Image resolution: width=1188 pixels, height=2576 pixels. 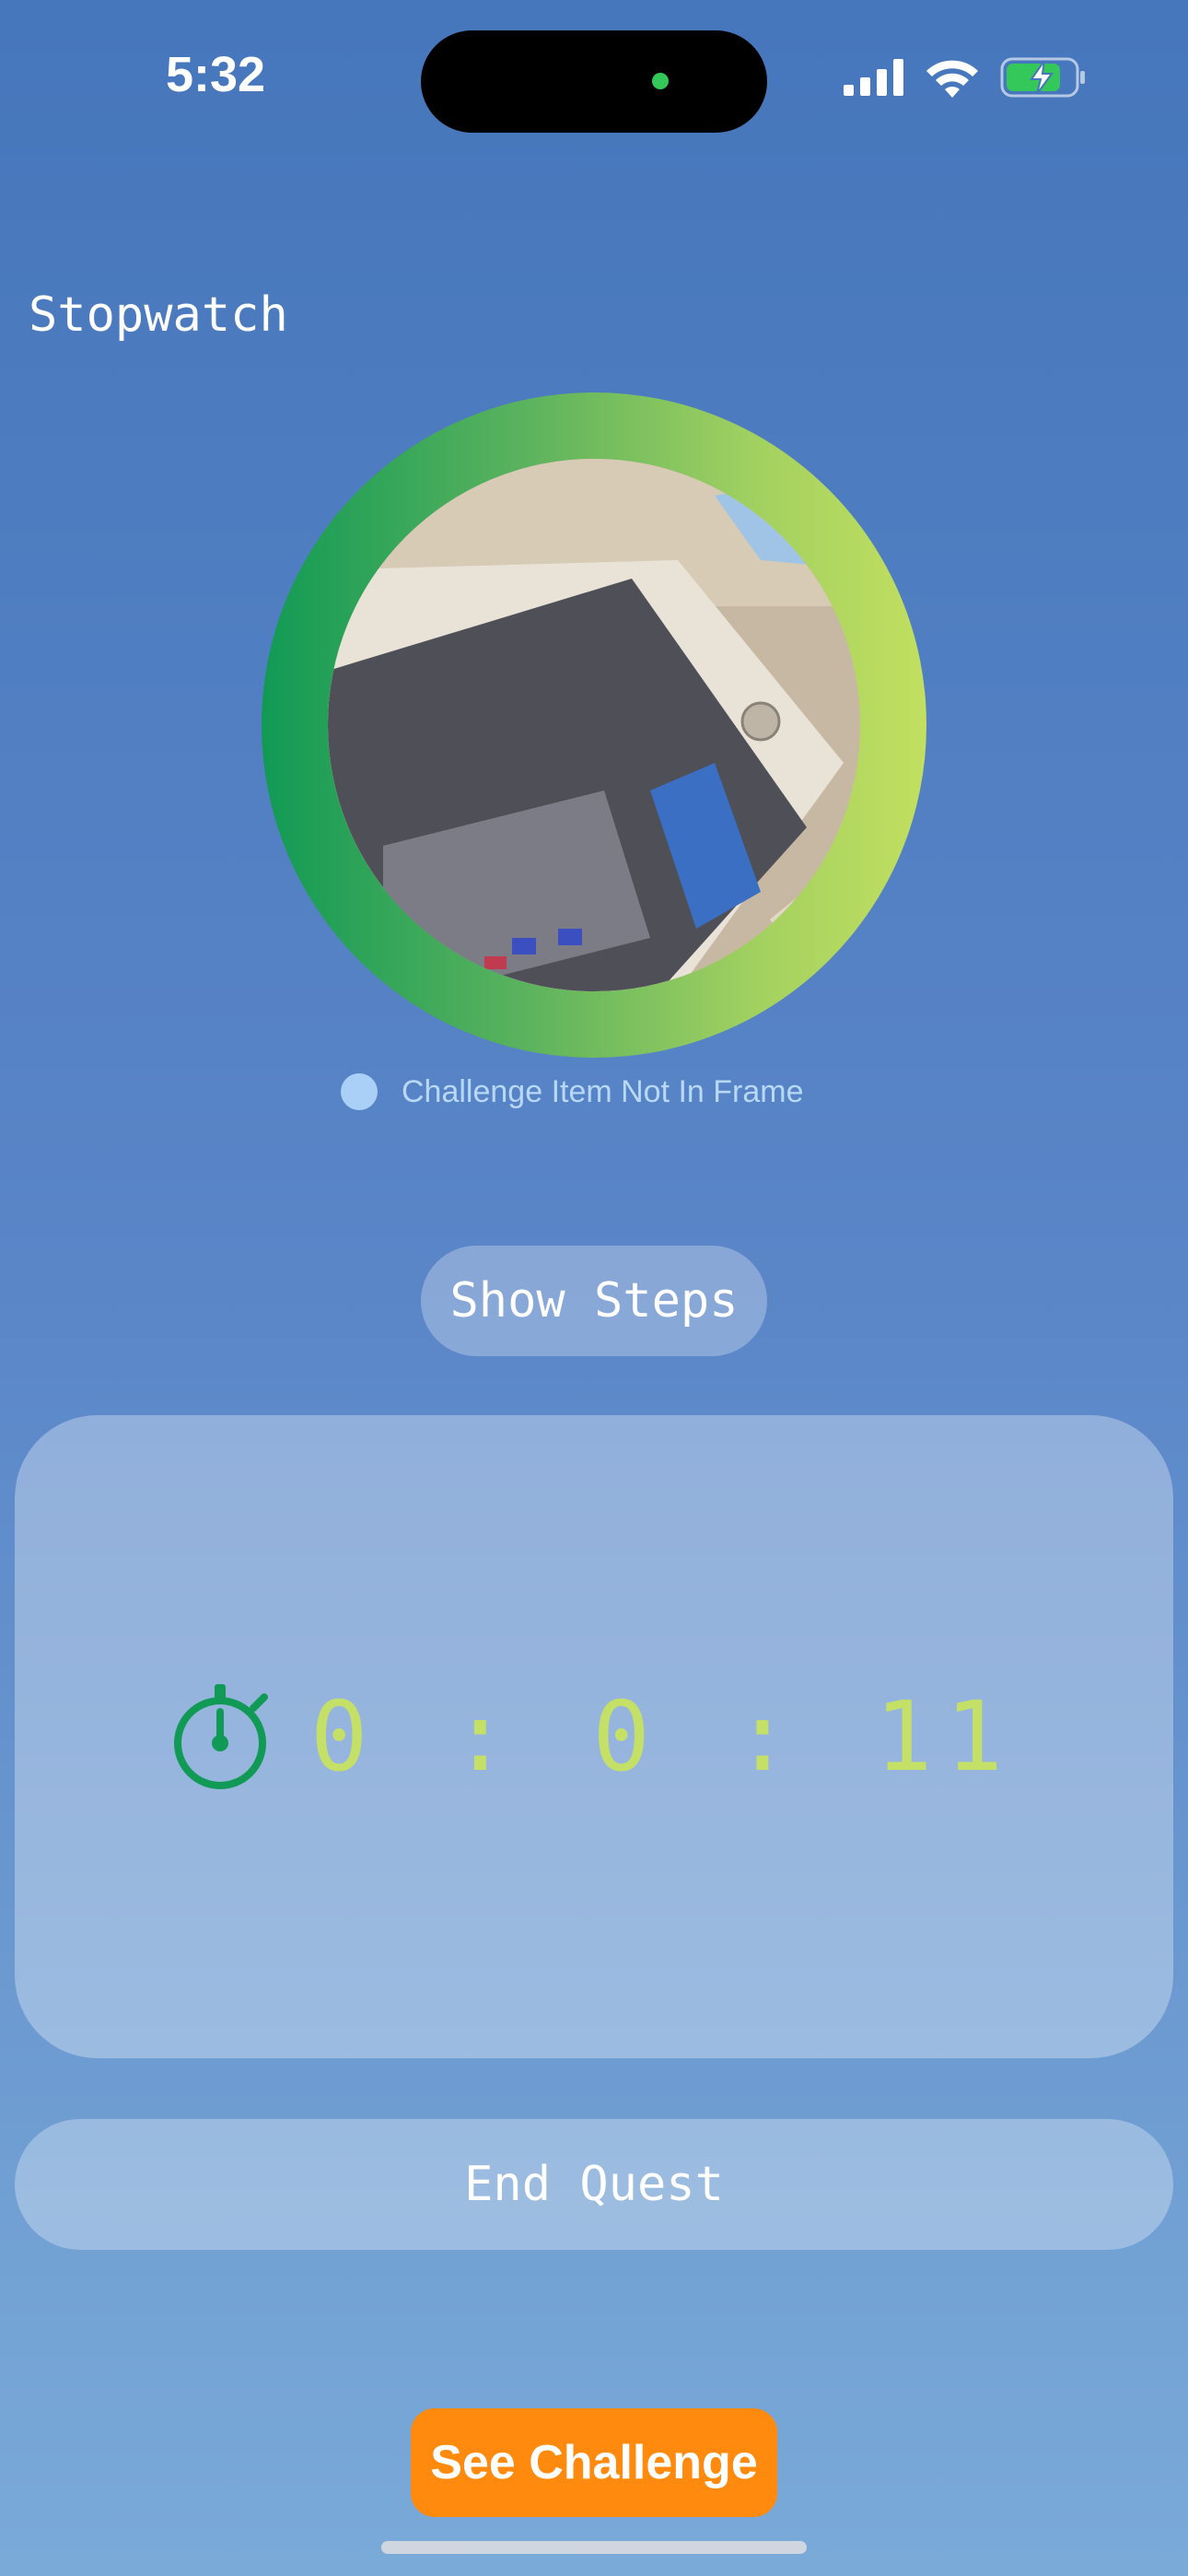 I want to click on camera-feed-image, so click(x=594, y=725).